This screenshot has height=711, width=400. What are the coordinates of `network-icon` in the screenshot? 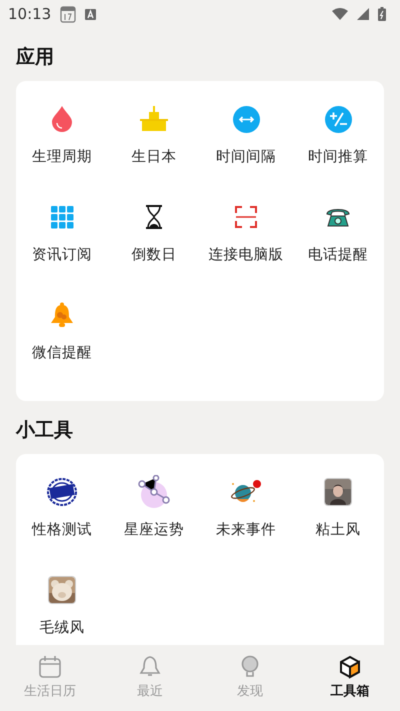 It's located at (154, 492).